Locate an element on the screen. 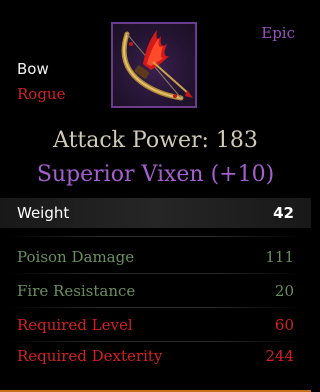 This screenshot has width=320, height=392. stat-row-poison-damage: Poison Damage 111 is located at coordinates (155, 257).